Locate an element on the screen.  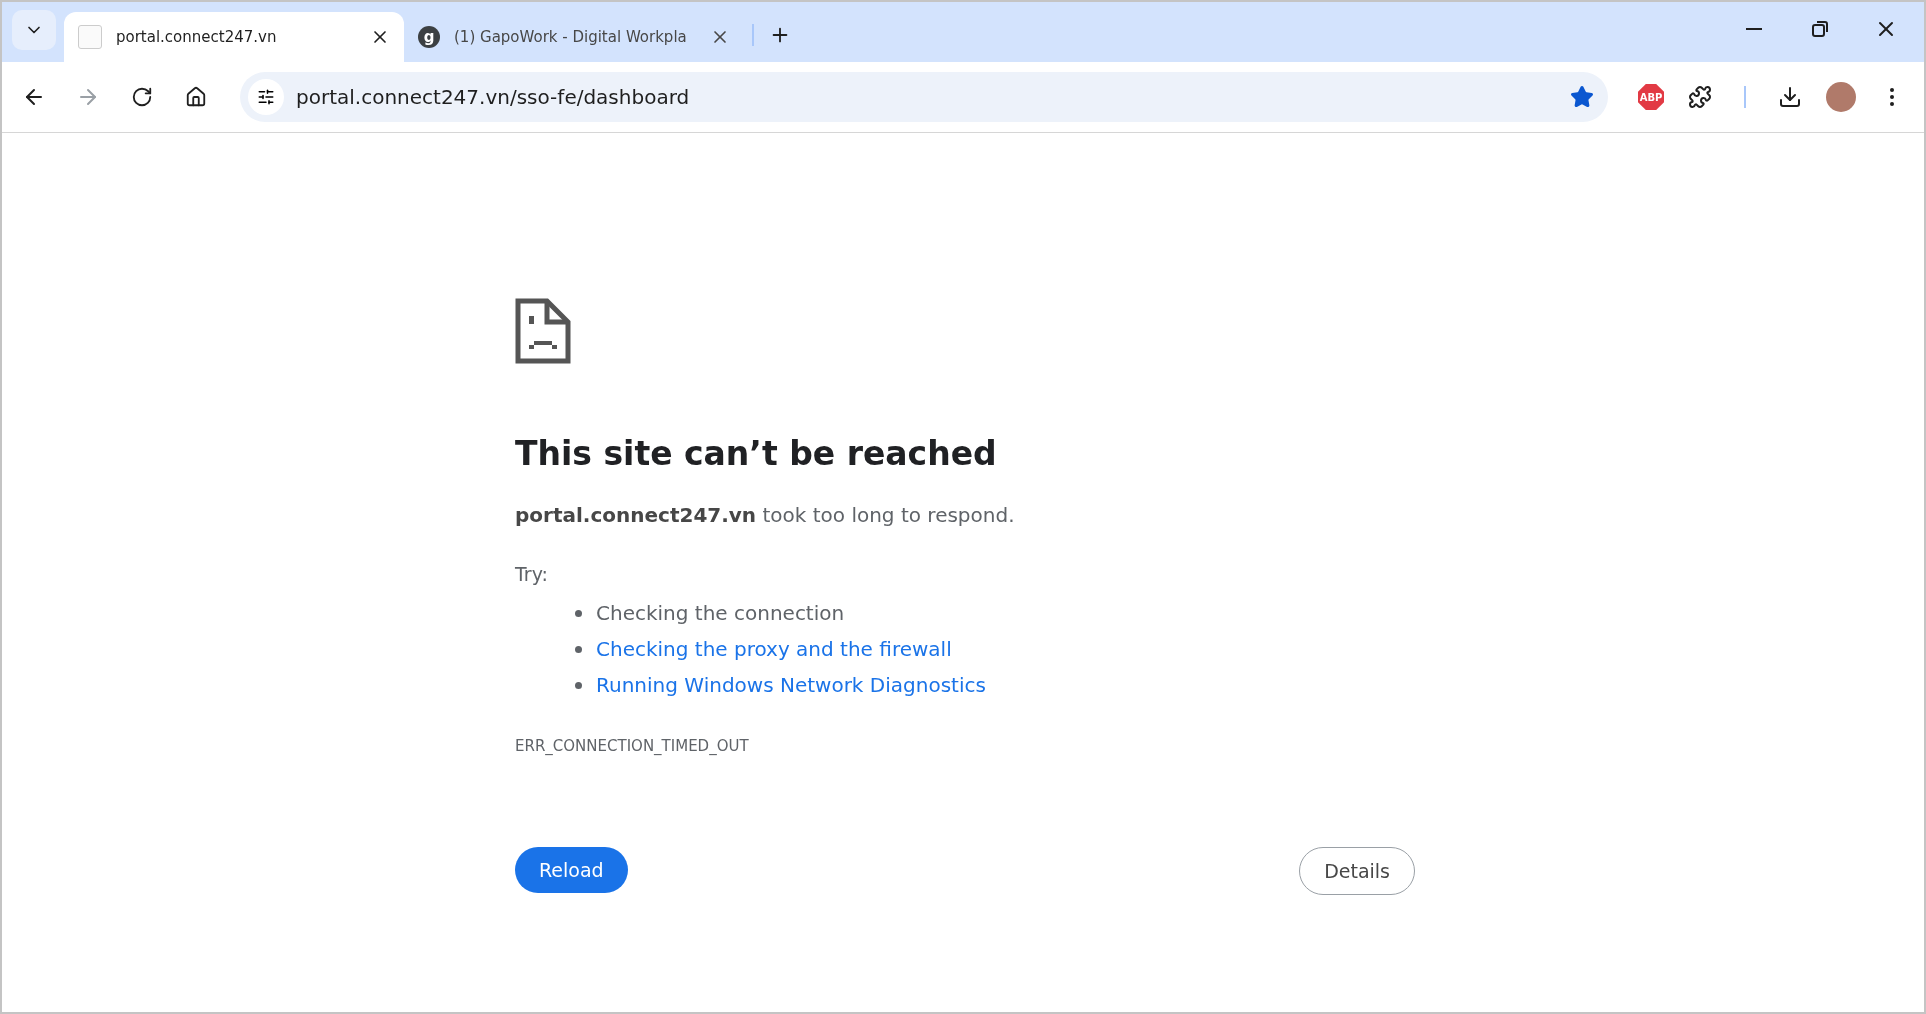
home-icon is located at coordinates (196, 97).